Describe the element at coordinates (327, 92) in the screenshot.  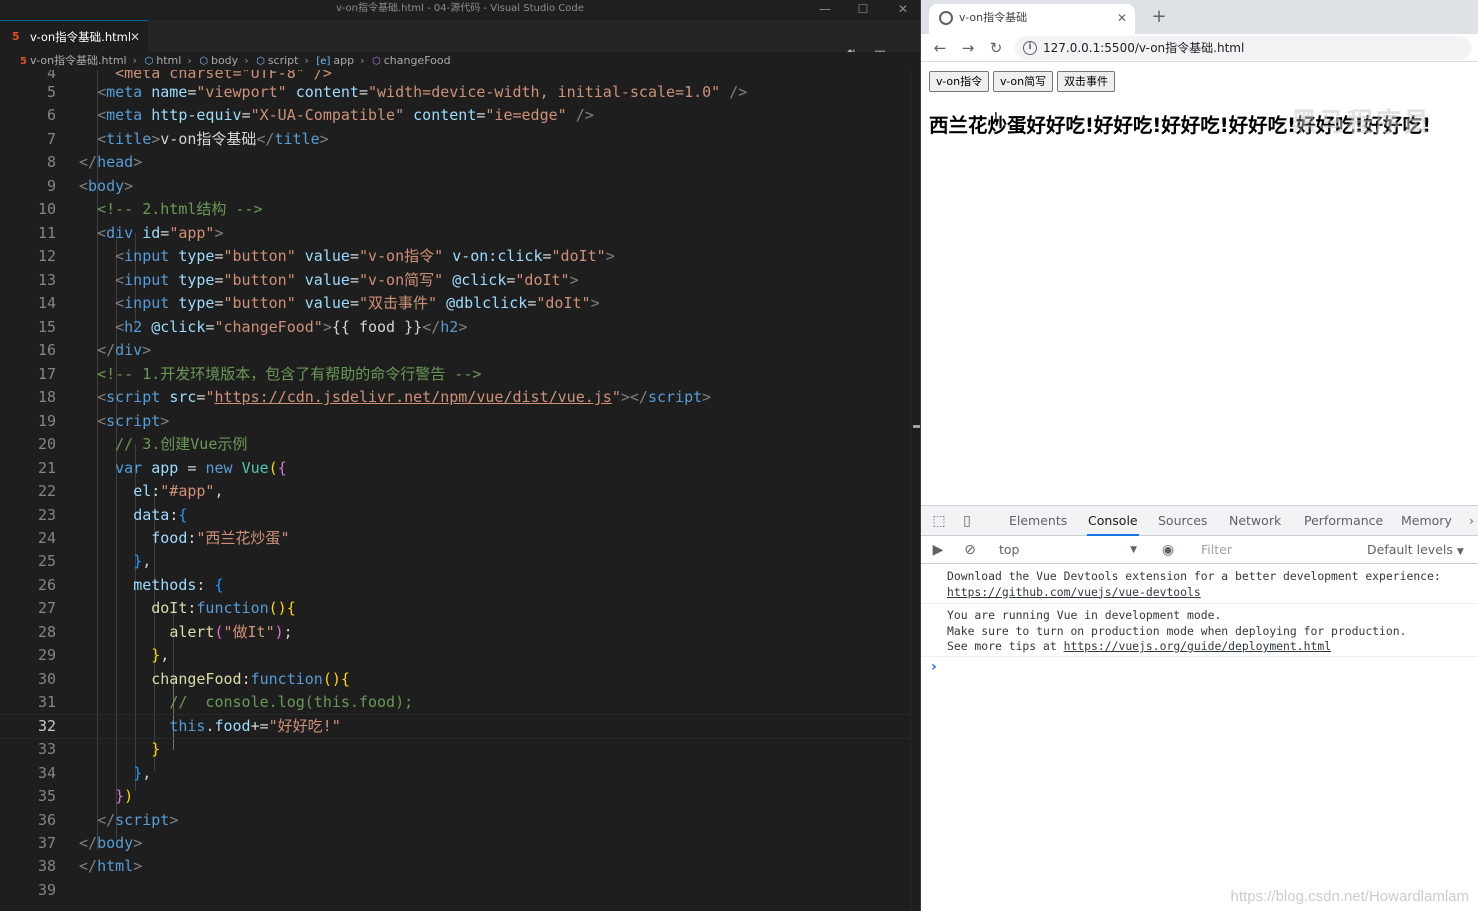
I see `code-token: content` at that location.